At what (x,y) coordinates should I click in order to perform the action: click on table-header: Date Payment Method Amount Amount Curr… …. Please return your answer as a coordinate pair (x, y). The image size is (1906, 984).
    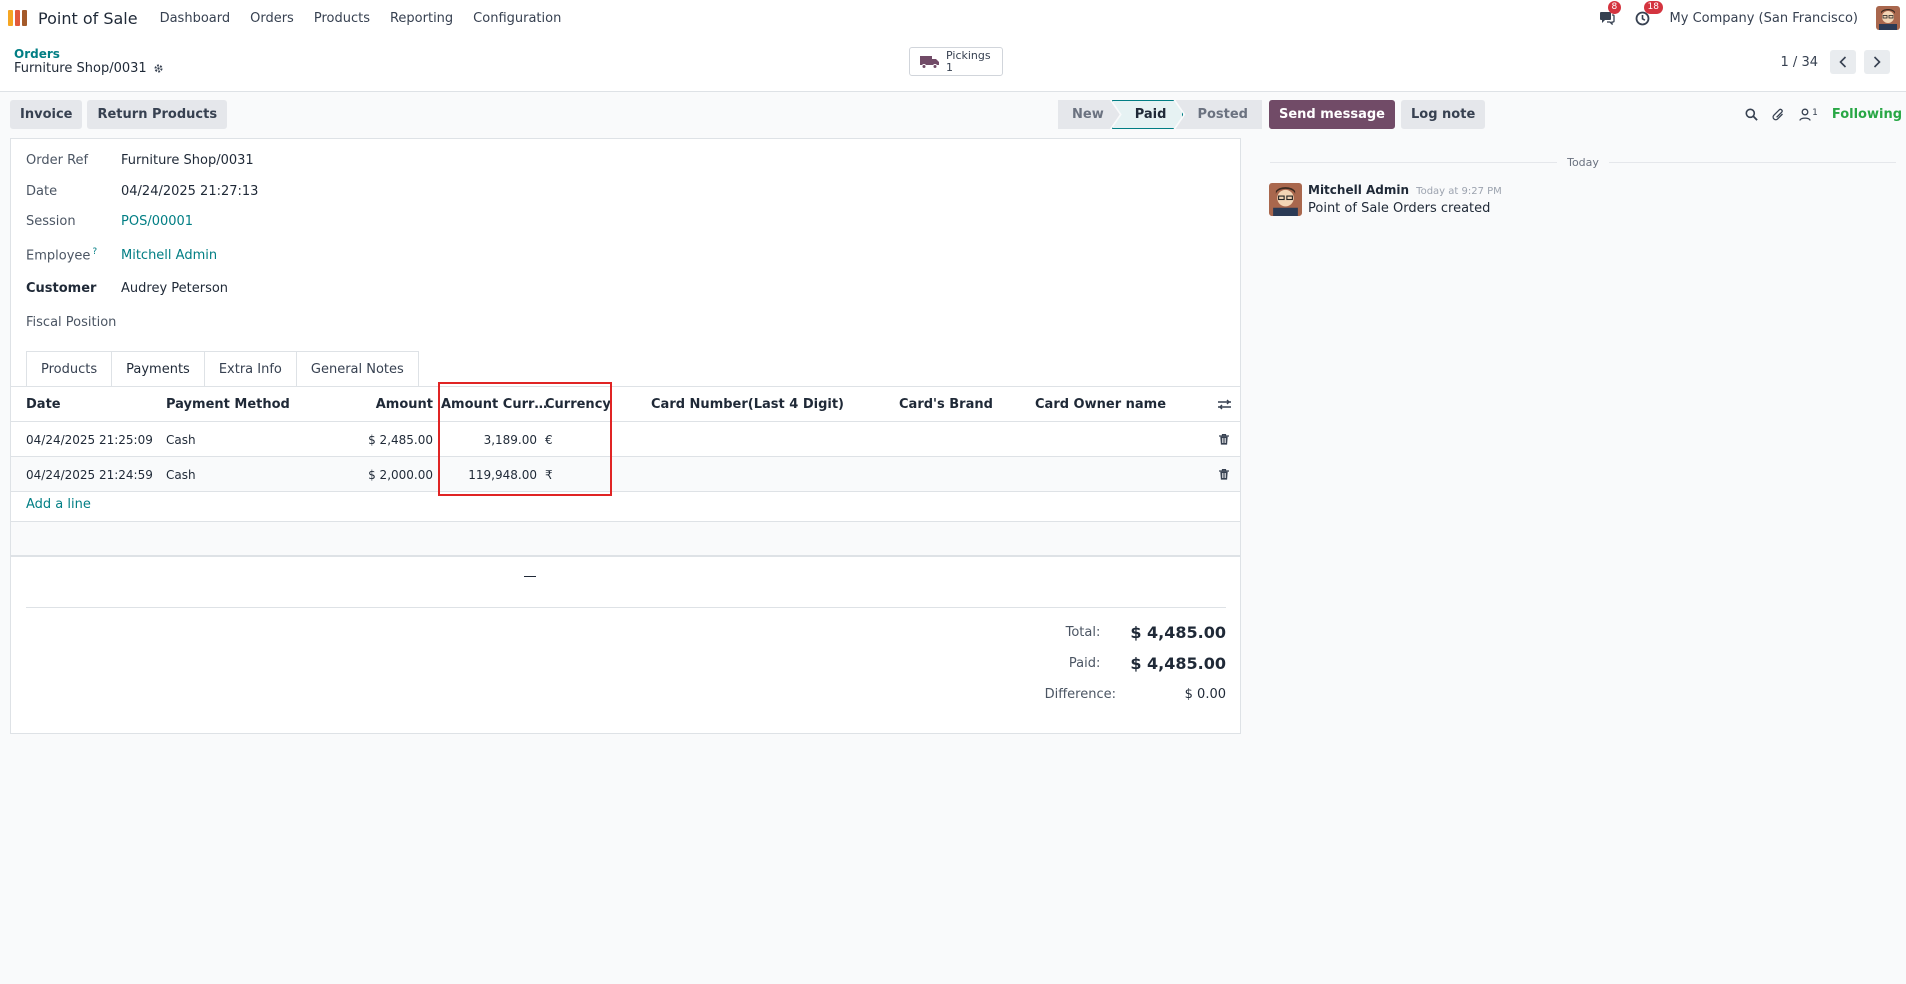
    Looking at the image, I should click on (625, 404).